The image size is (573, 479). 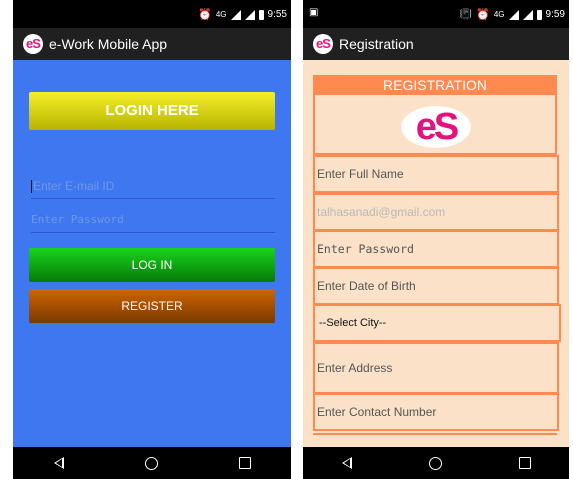 I want to click on app-bar: eS Registration, so click(x=436, y=44).